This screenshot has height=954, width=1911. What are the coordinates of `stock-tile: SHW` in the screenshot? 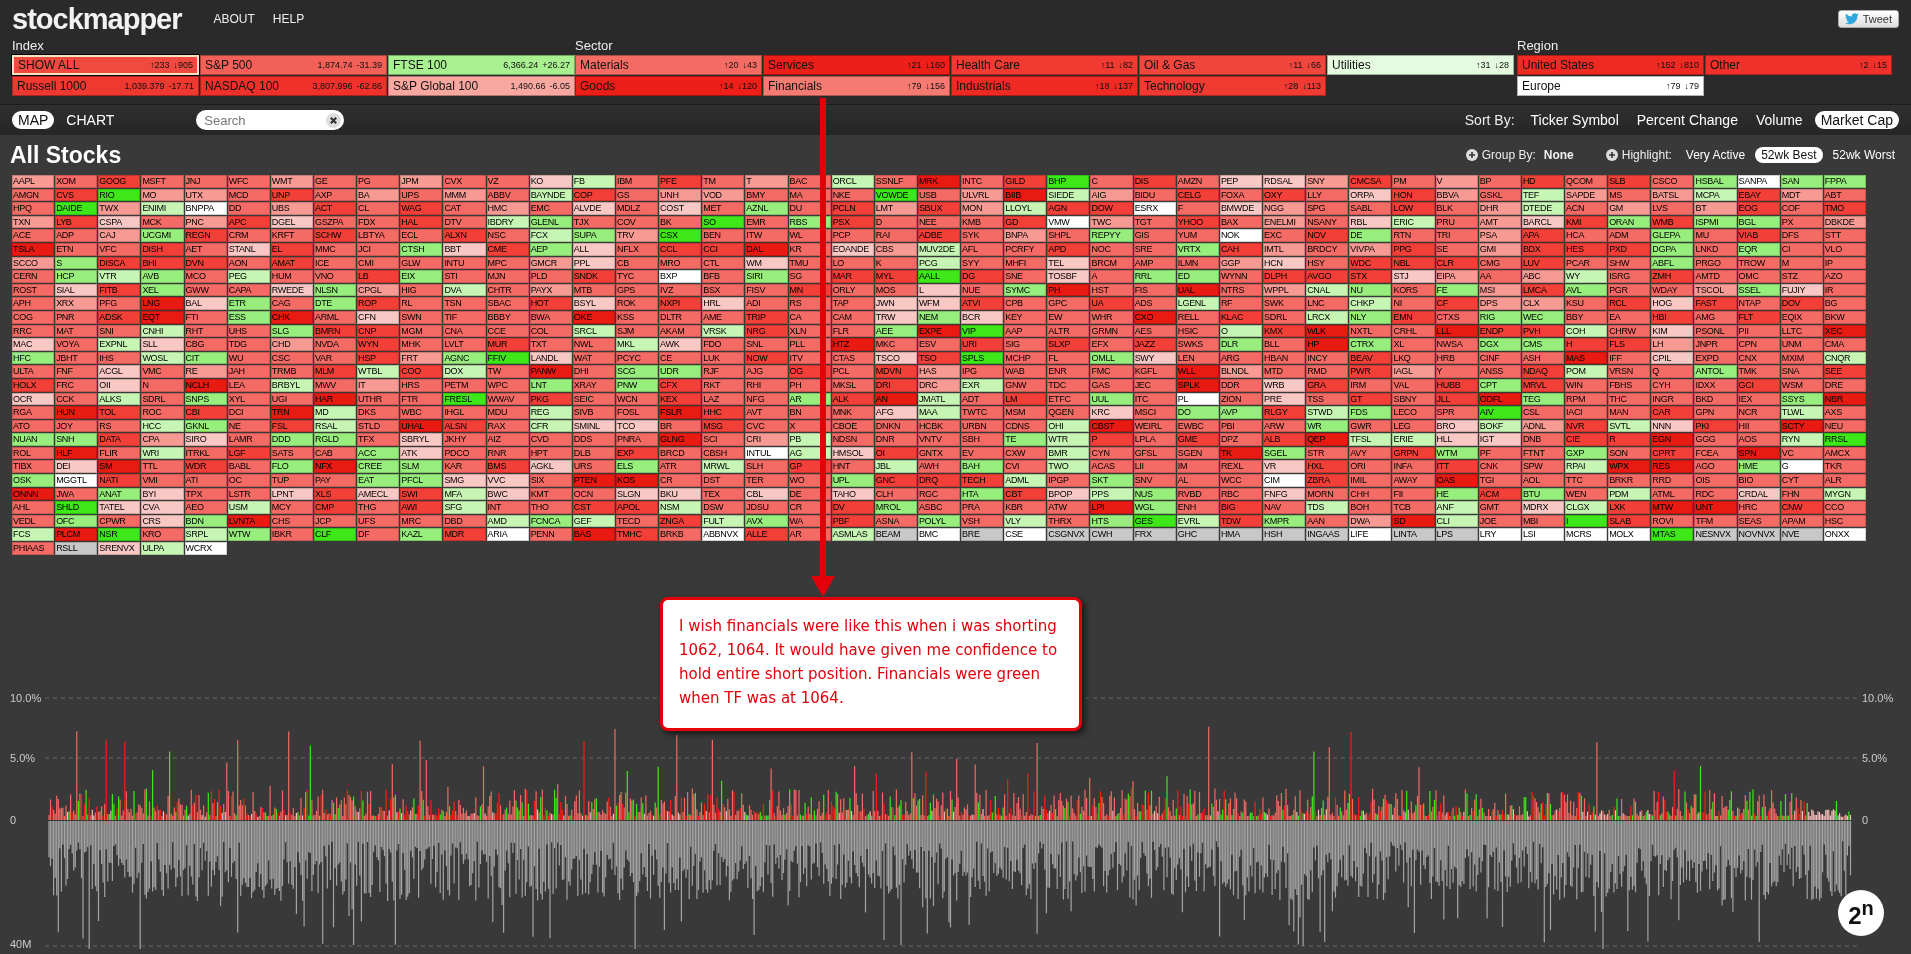 It's located at (1629, 263).